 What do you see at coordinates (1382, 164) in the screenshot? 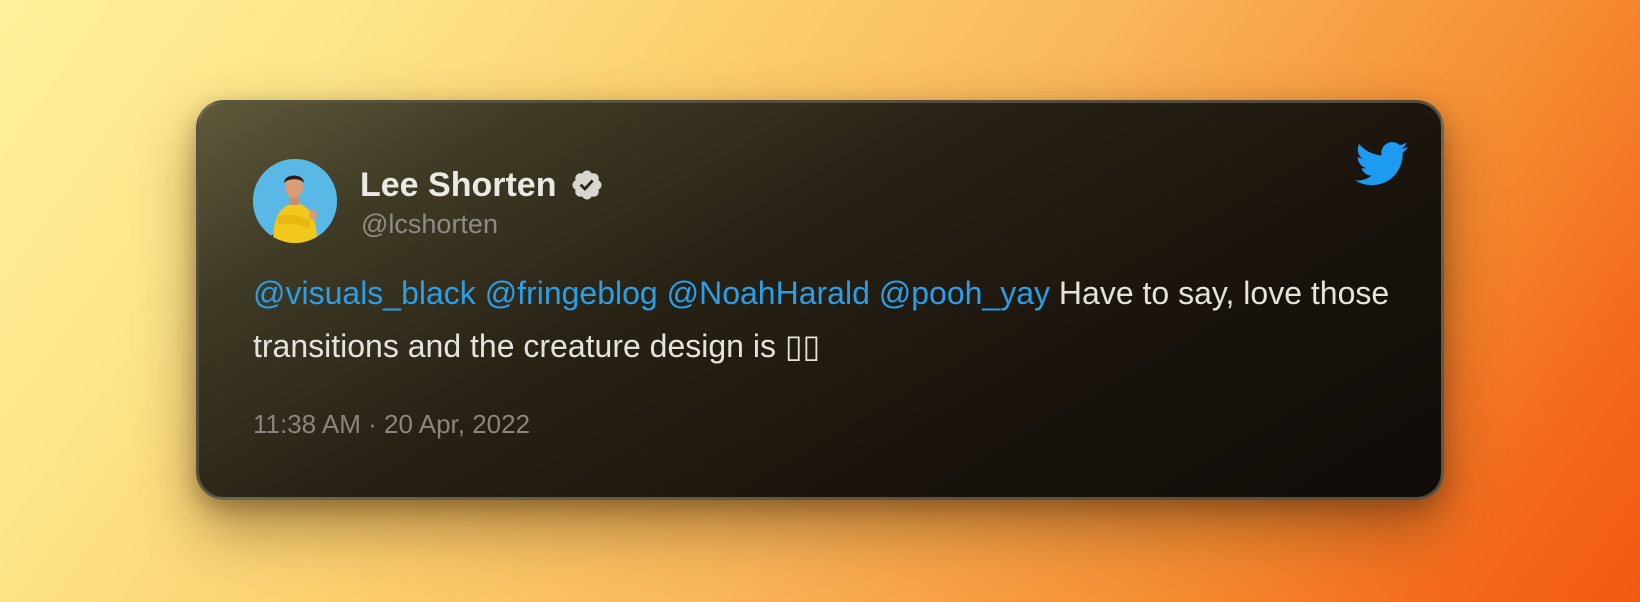
I see `twitter-bird-icon` at bounding box center [1382, 164].